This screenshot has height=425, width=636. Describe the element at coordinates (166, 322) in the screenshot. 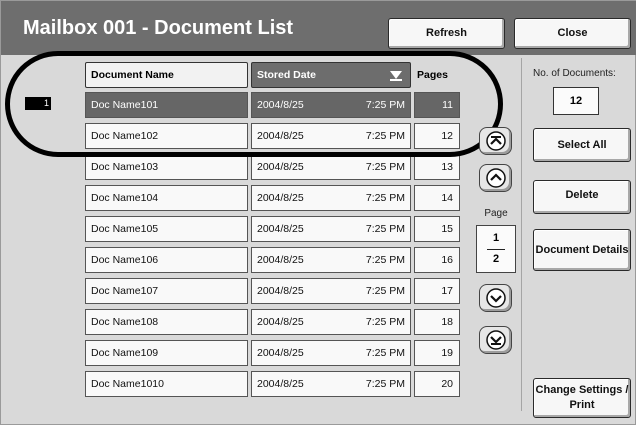

I see `document-name-cell: Doc Name108` at that location.